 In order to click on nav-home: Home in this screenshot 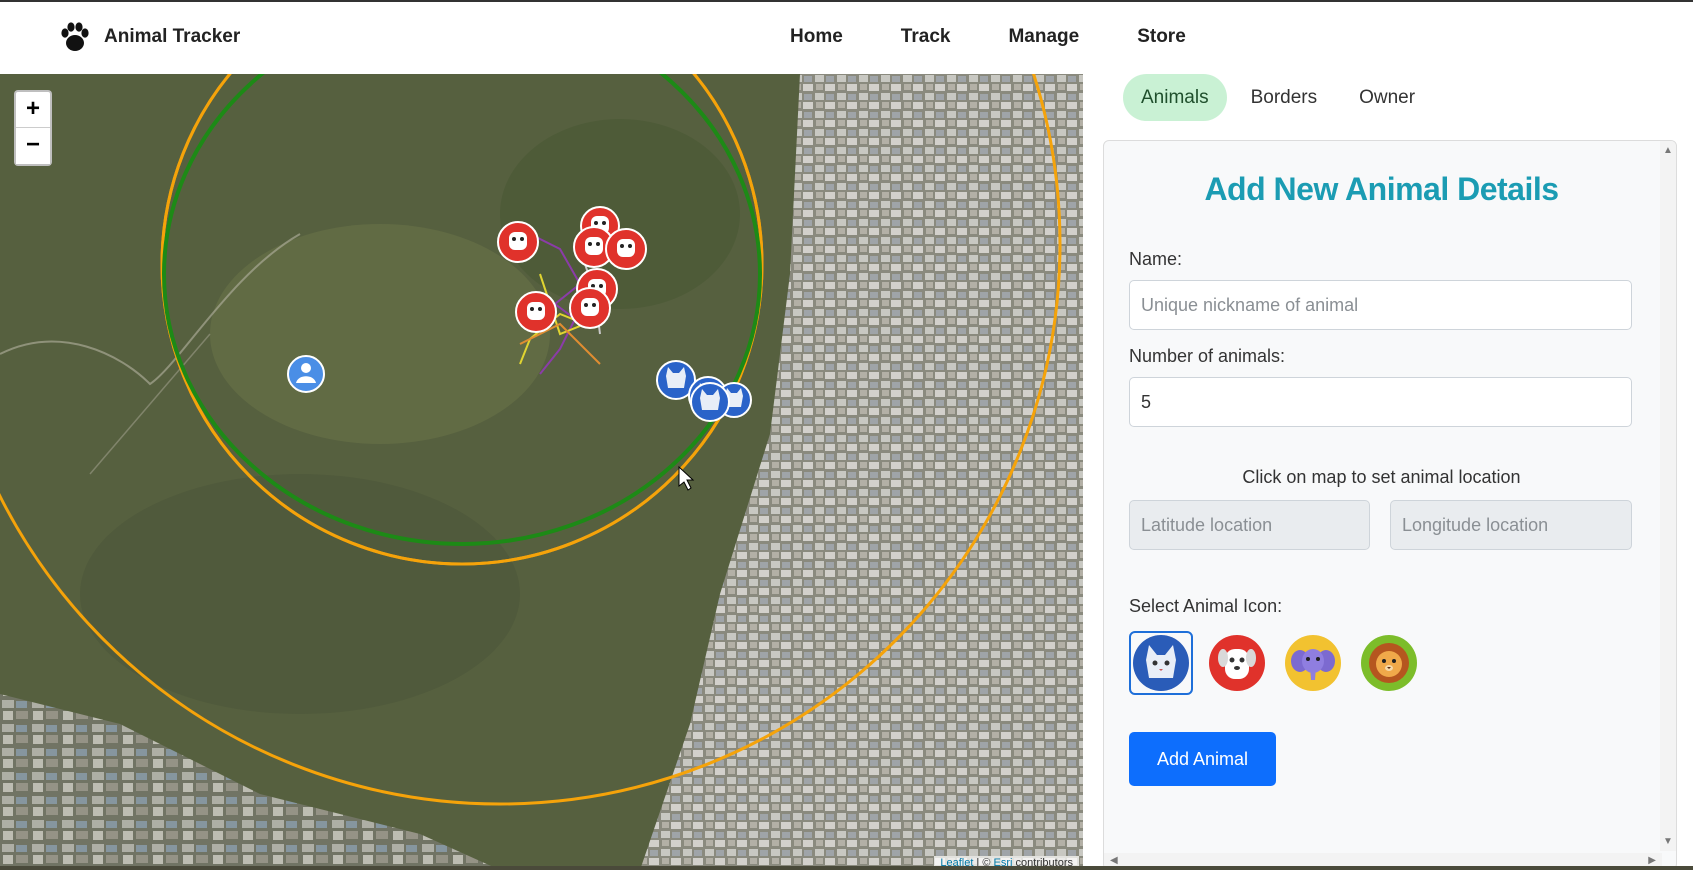, I will do `click(816, 37)`.